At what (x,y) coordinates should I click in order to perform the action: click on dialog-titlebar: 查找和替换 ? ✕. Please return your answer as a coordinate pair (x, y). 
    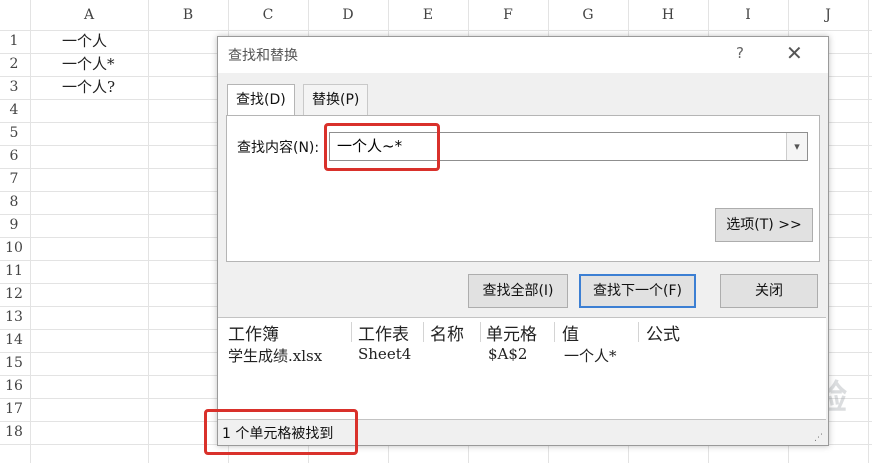
    Looking at the image, I should click on (523, 55).